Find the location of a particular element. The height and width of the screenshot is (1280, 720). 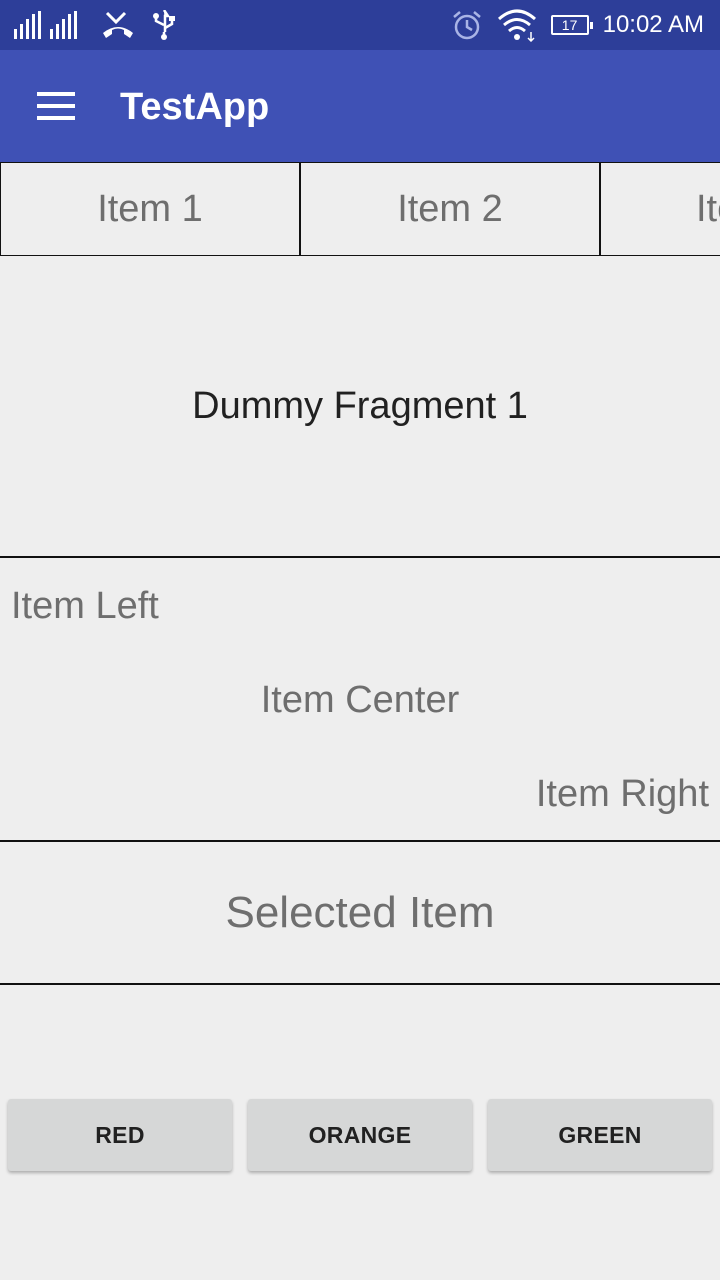

alarm-icon is located at coordinates (466, 25).